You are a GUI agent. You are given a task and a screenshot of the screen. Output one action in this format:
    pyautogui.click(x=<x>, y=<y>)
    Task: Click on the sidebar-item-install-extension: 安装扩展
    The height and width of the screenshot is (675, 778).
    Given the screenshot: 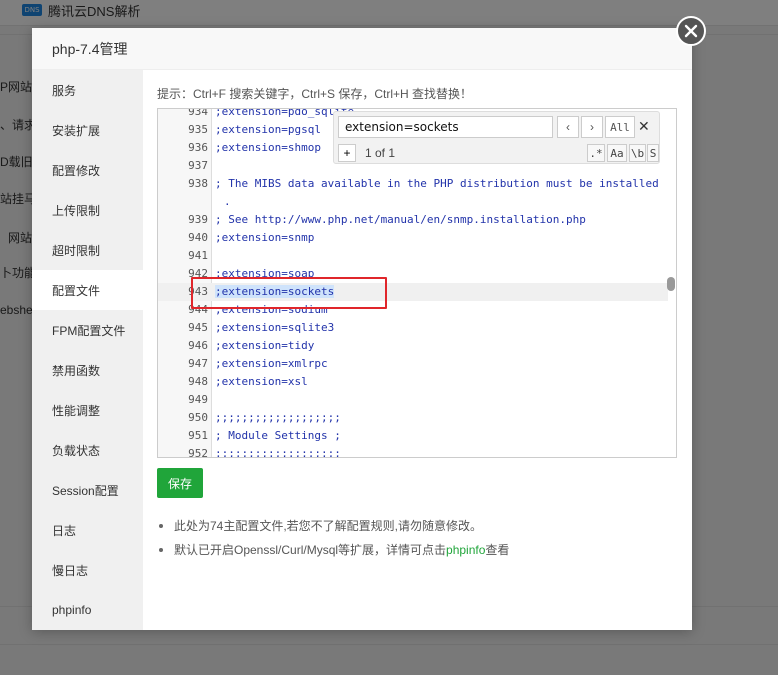 What is the action you would take?
    pyautogui.click(x=87, y=130)
    